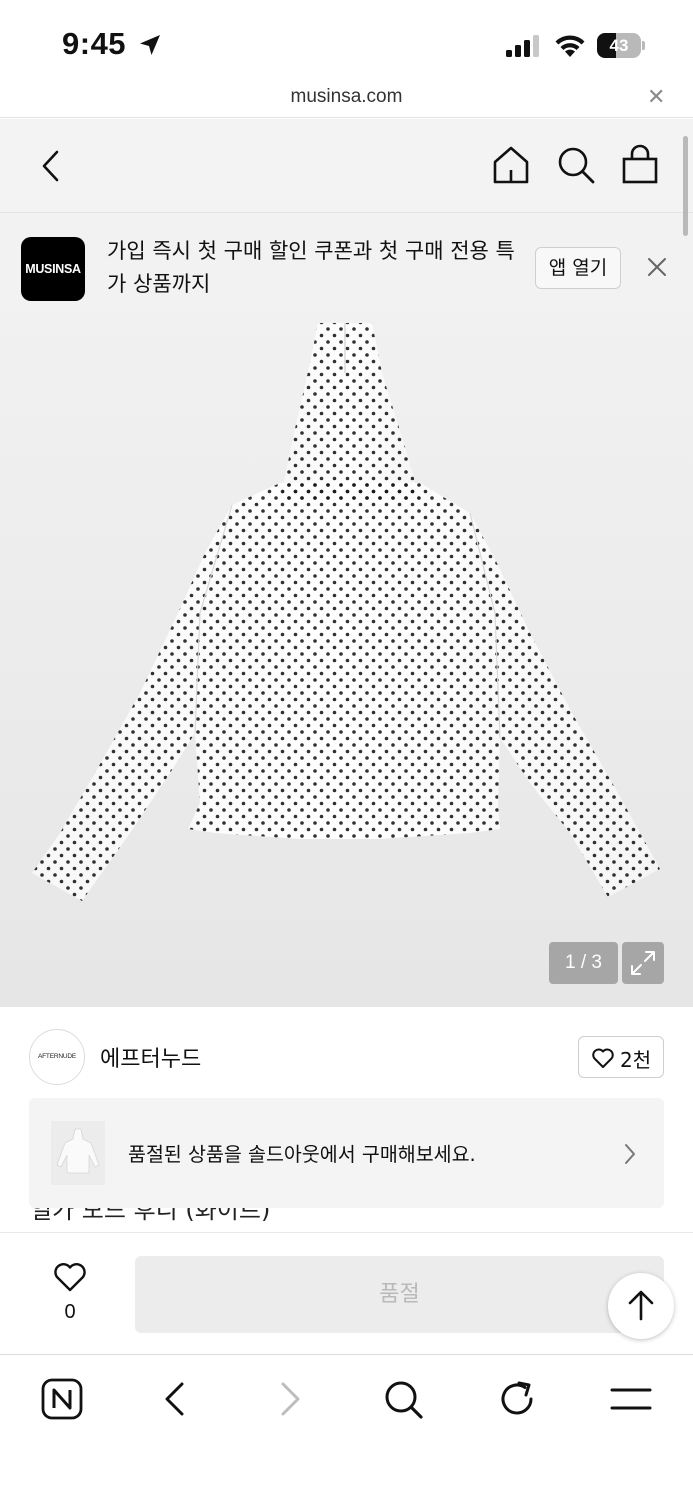 The image size is (693, 1500). What do you see at coordinates (302, 1154) in the screenshot?
I see `soldout-banner-text: 품절된 상품을 솔드아웃에서 구매해보세요.` at bounding box center [302, 1154].